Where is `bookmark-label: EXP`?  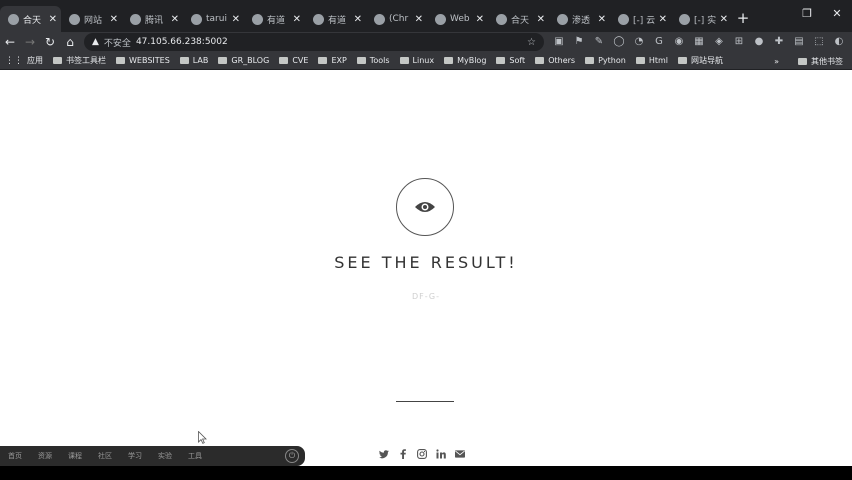
bookmark-label: EXP is located at coordinates (339, 60).